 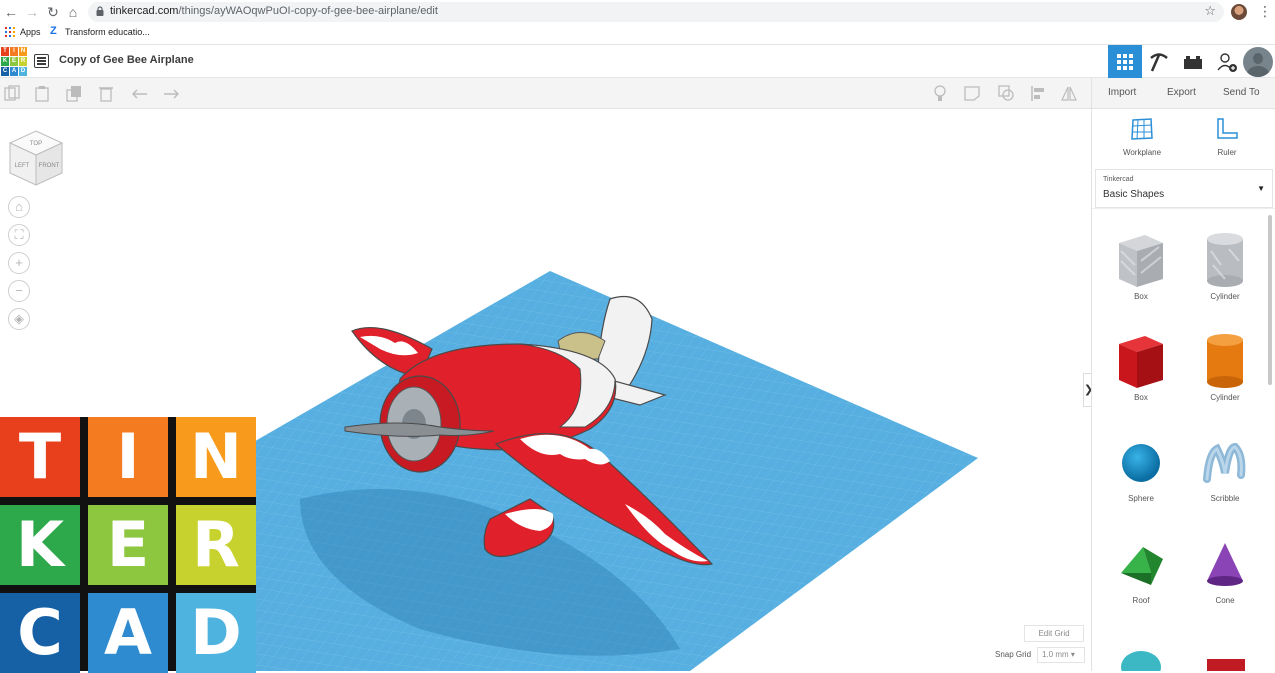 I want to click on group-icon, so click(x=1006, y=93).